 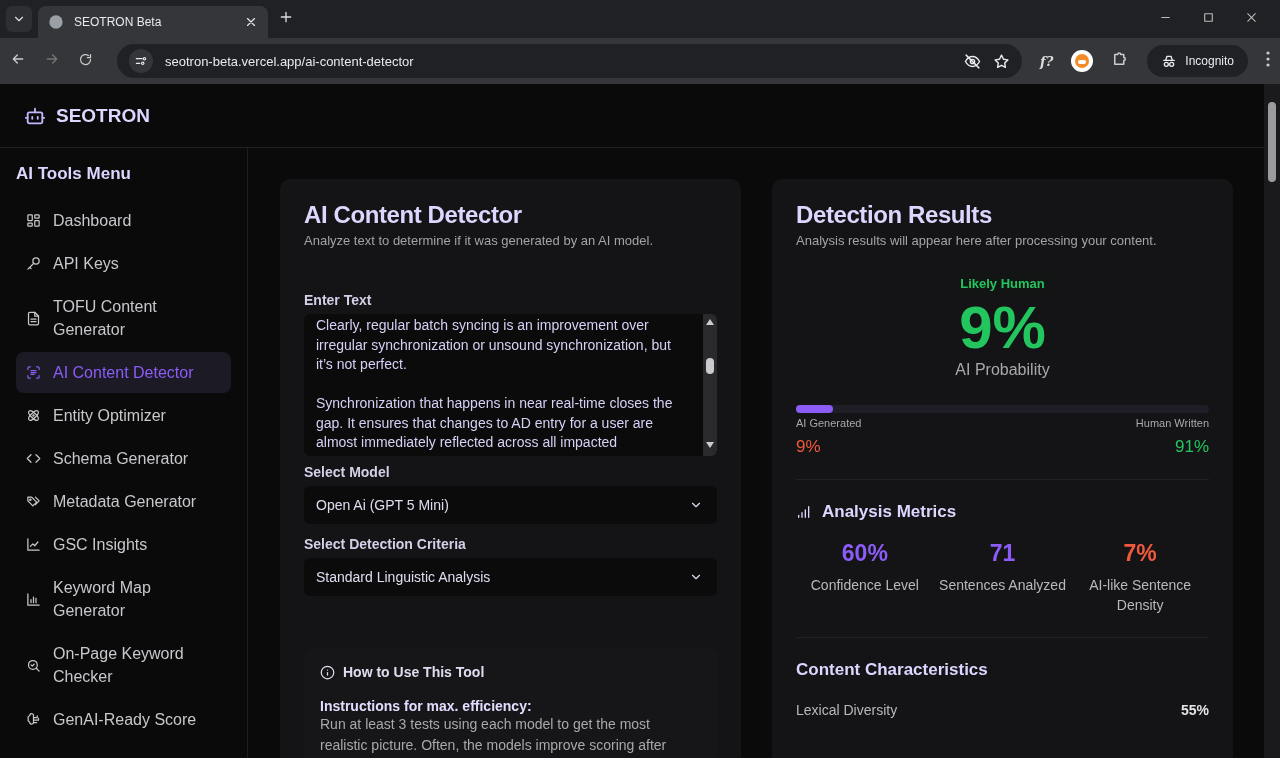 I want to click on field-label: Enter Text, so click(x=338, y=300).